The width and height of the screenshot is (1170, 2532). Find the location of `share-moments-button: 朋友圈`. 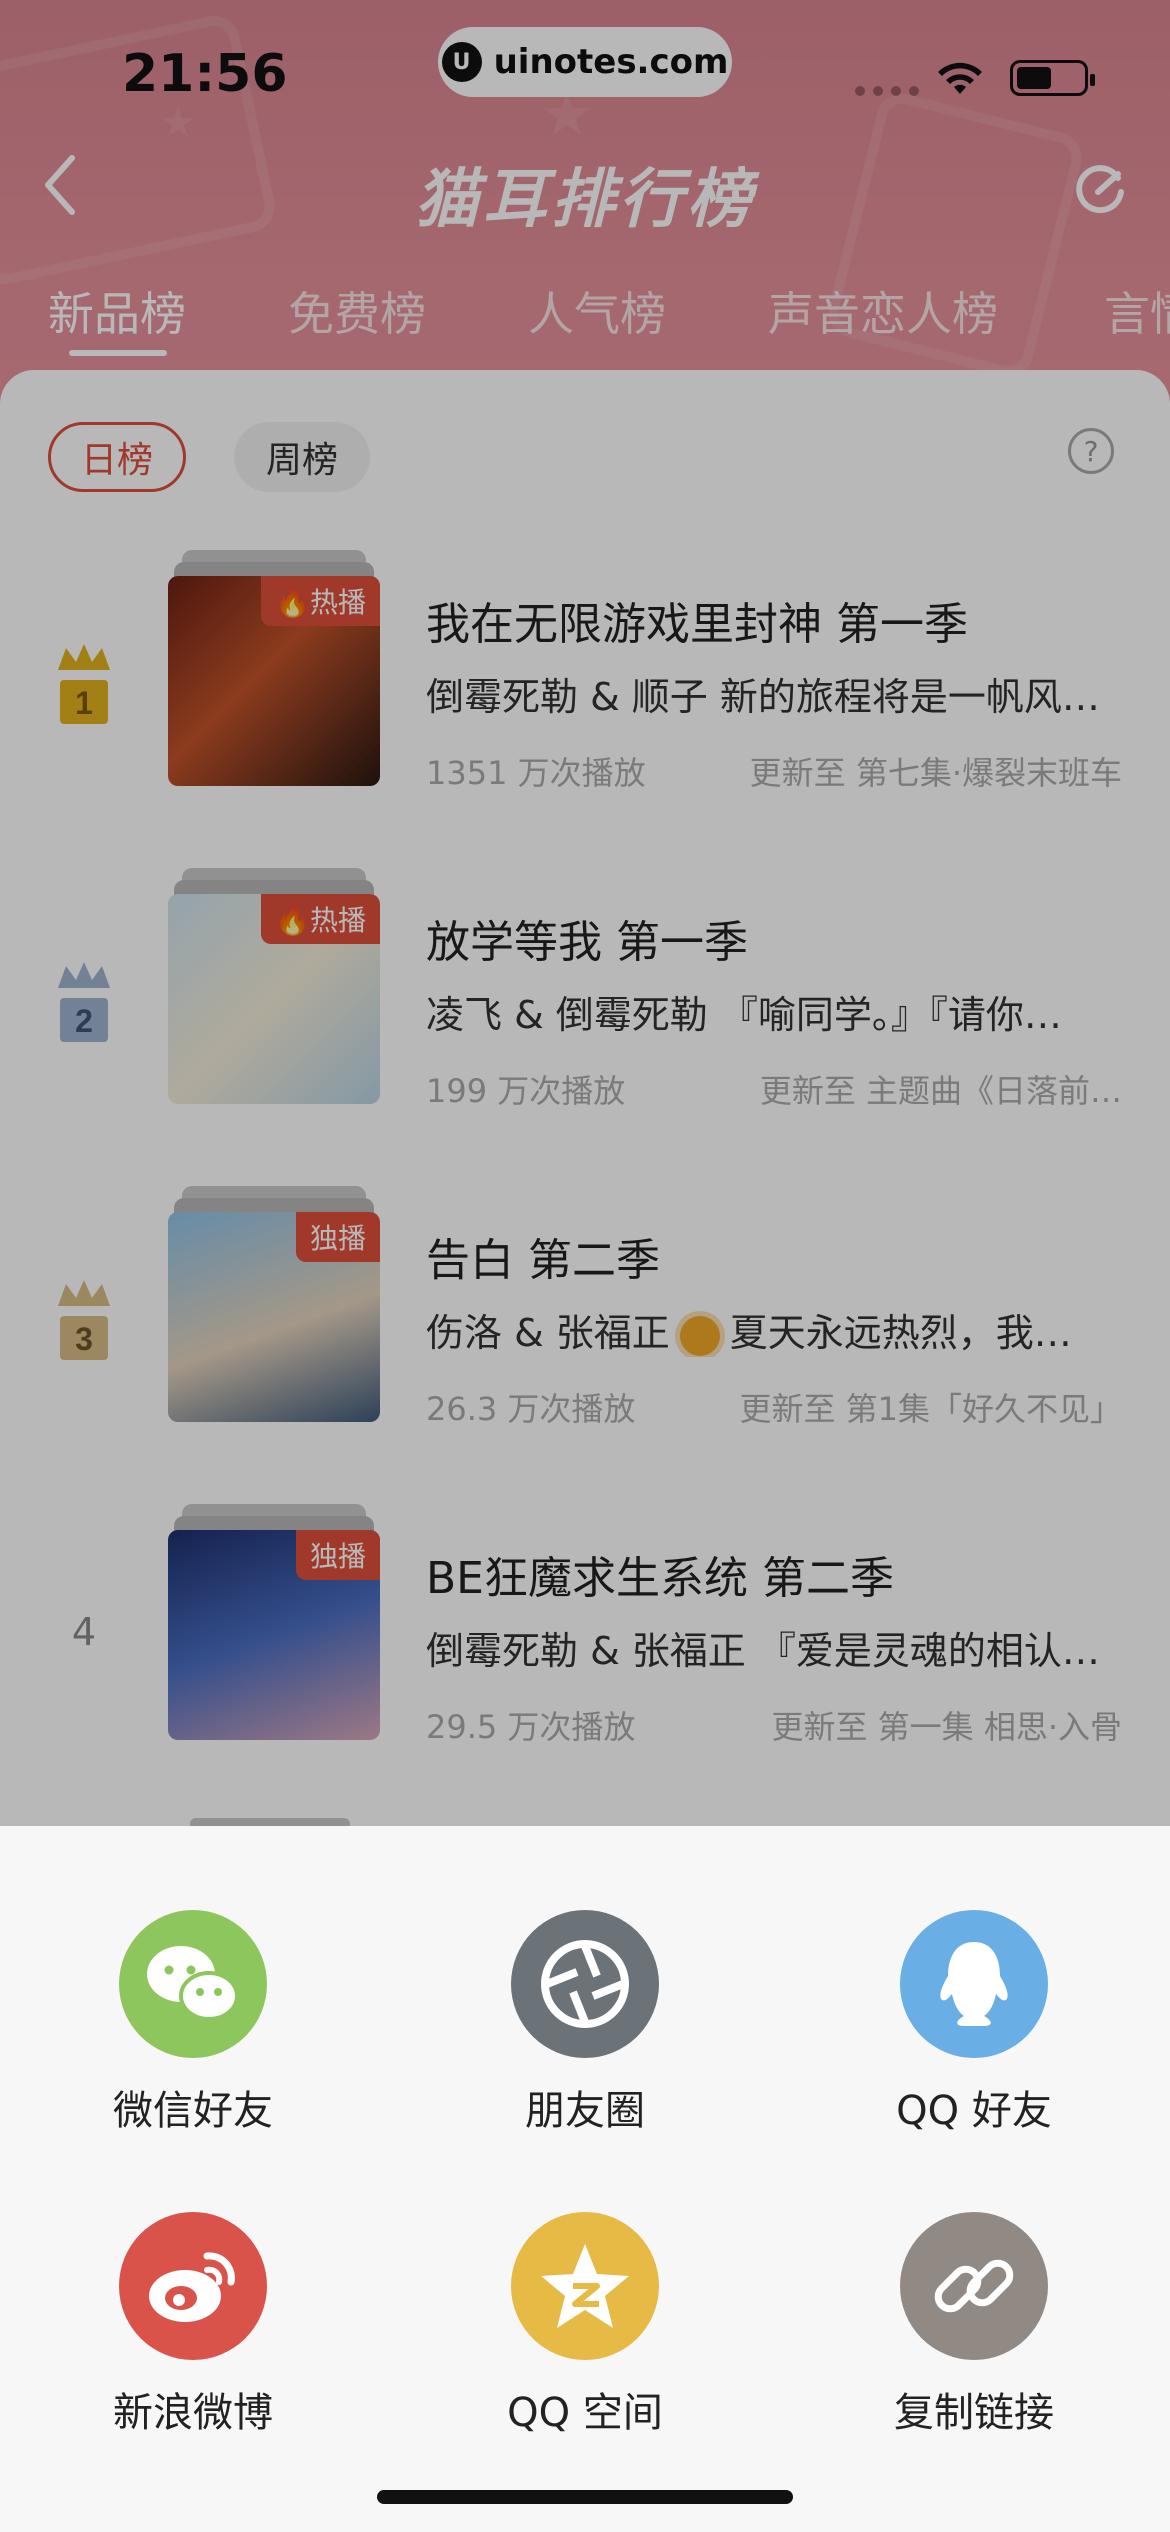

share-moments-button: 朋友圈 is located at coordinates (585, 2023).